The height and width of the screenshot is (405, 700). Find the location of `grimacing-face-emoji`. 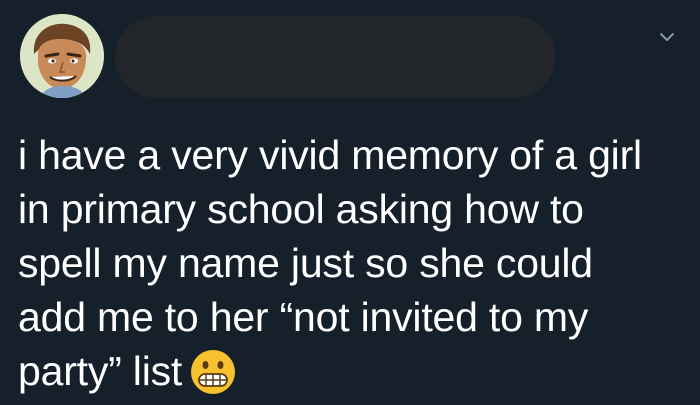

grimacing-face-emoji is located at coordinates (213, 372).